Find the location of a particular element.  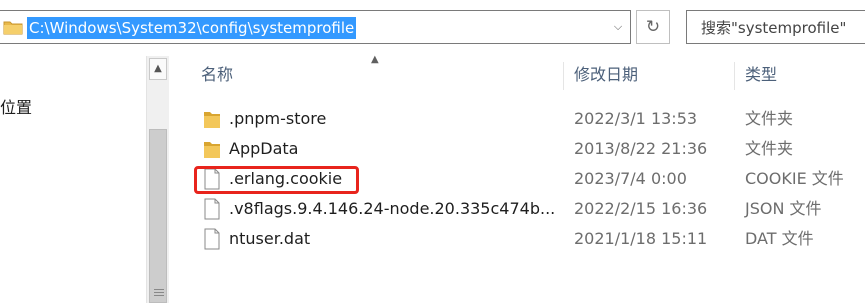

navigation-pane: 位置 is located at coordinates (73, 179).